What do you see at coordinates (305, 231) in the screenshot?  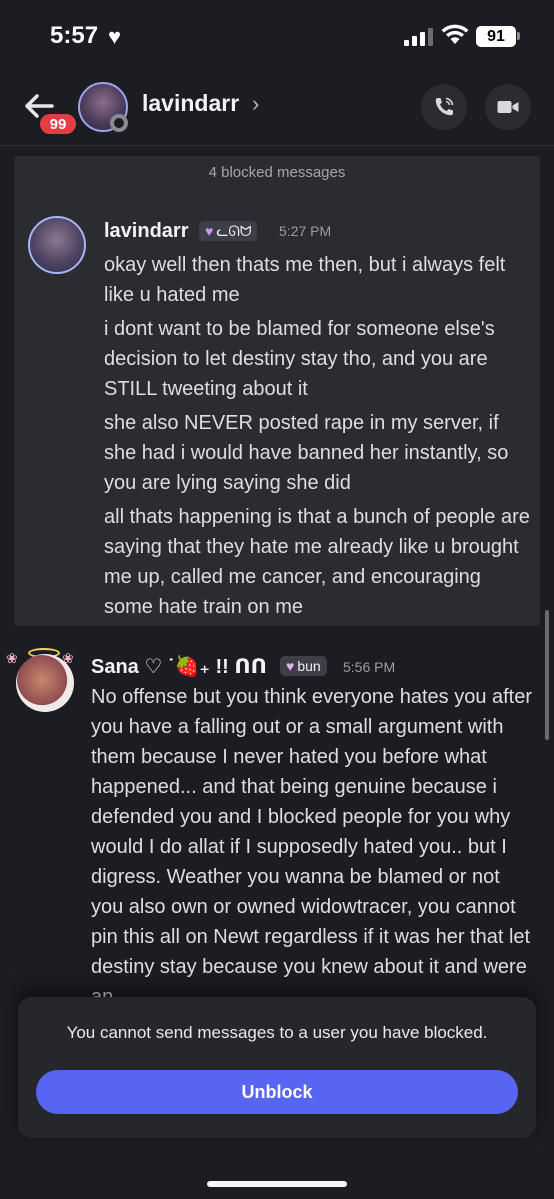 I see `message-timestamp: 5:27 PM` at bounding box center [305, 231].